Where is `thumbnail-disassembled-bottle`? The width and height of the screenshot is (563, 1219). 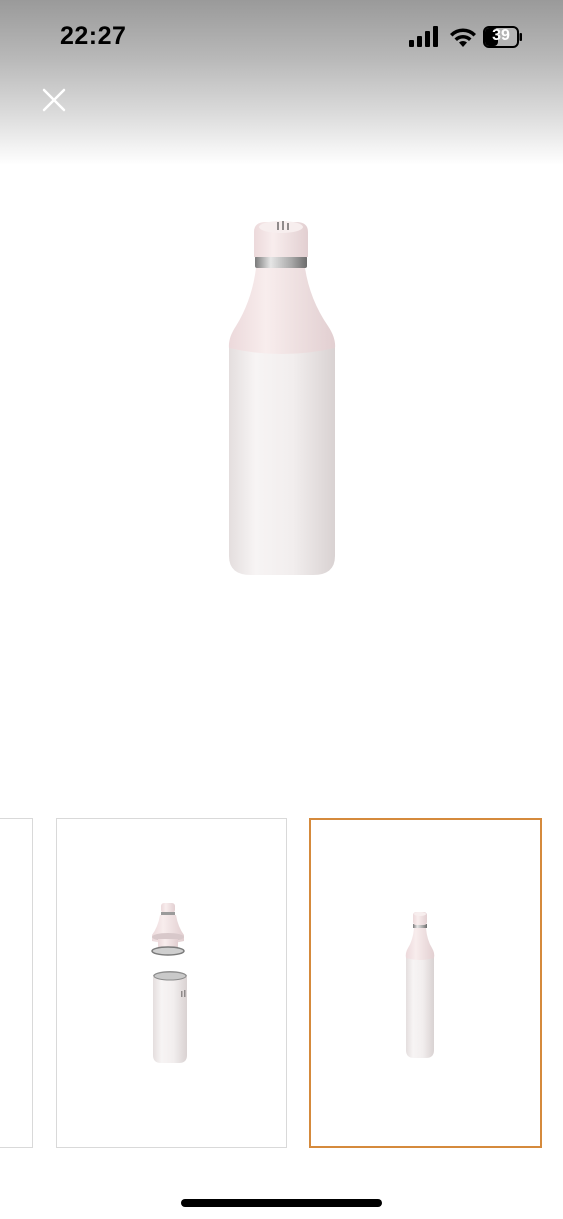
thumbnail-disassembled-bottle is located at coordinates (171, 983).